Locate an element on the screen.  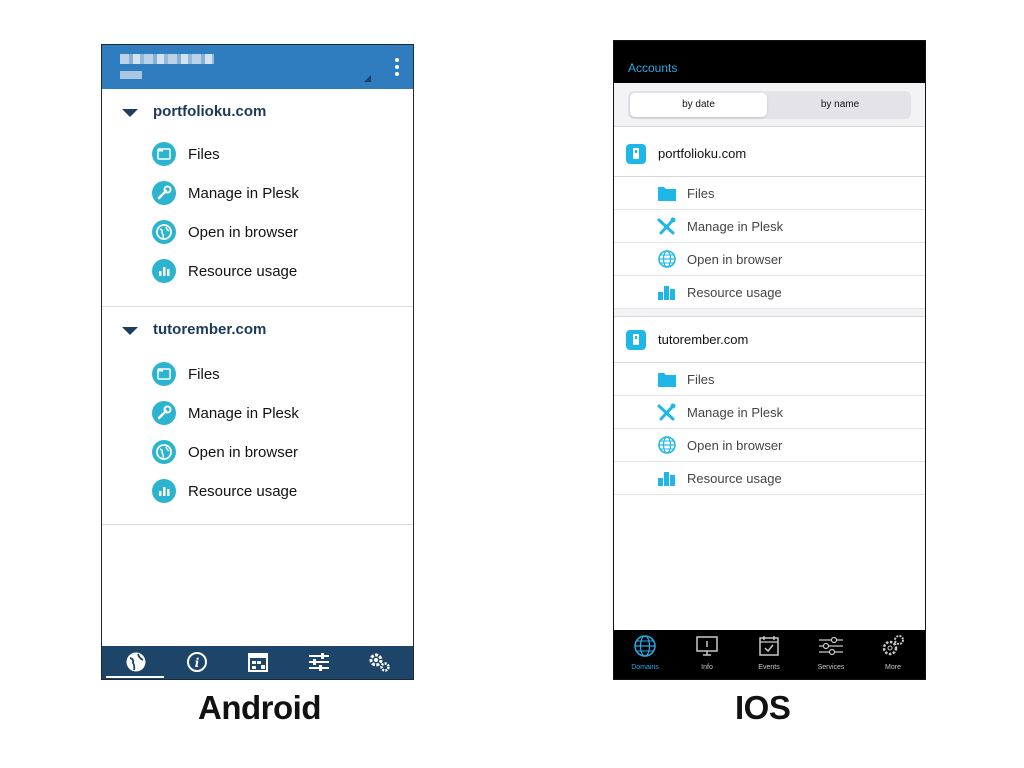
tab-more: More is located at coordinates (893, 654).